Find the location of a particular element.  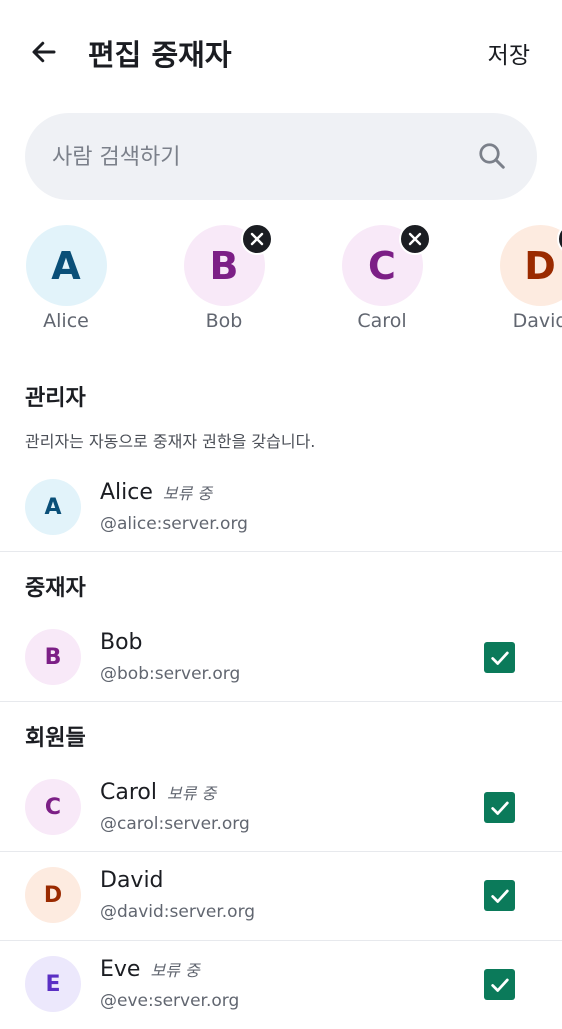

chip-label: Bob is located at coordinates (224, 321).